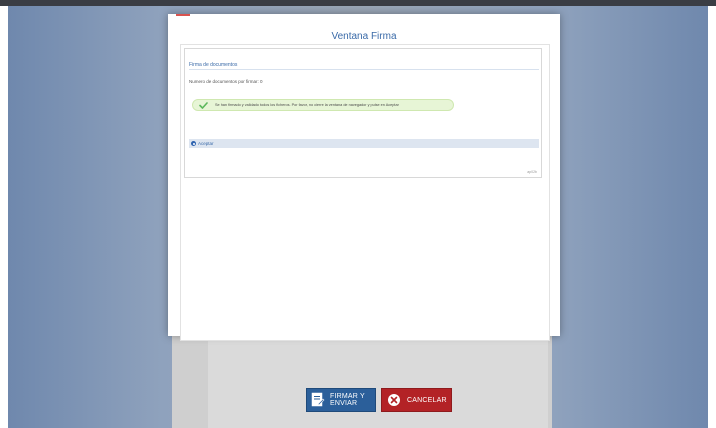 This screenshot has height=428, width=716. What do you see at coordinates (204, 105) in the screenshot?
I see `check-icon` at bounding box center [204, 105].